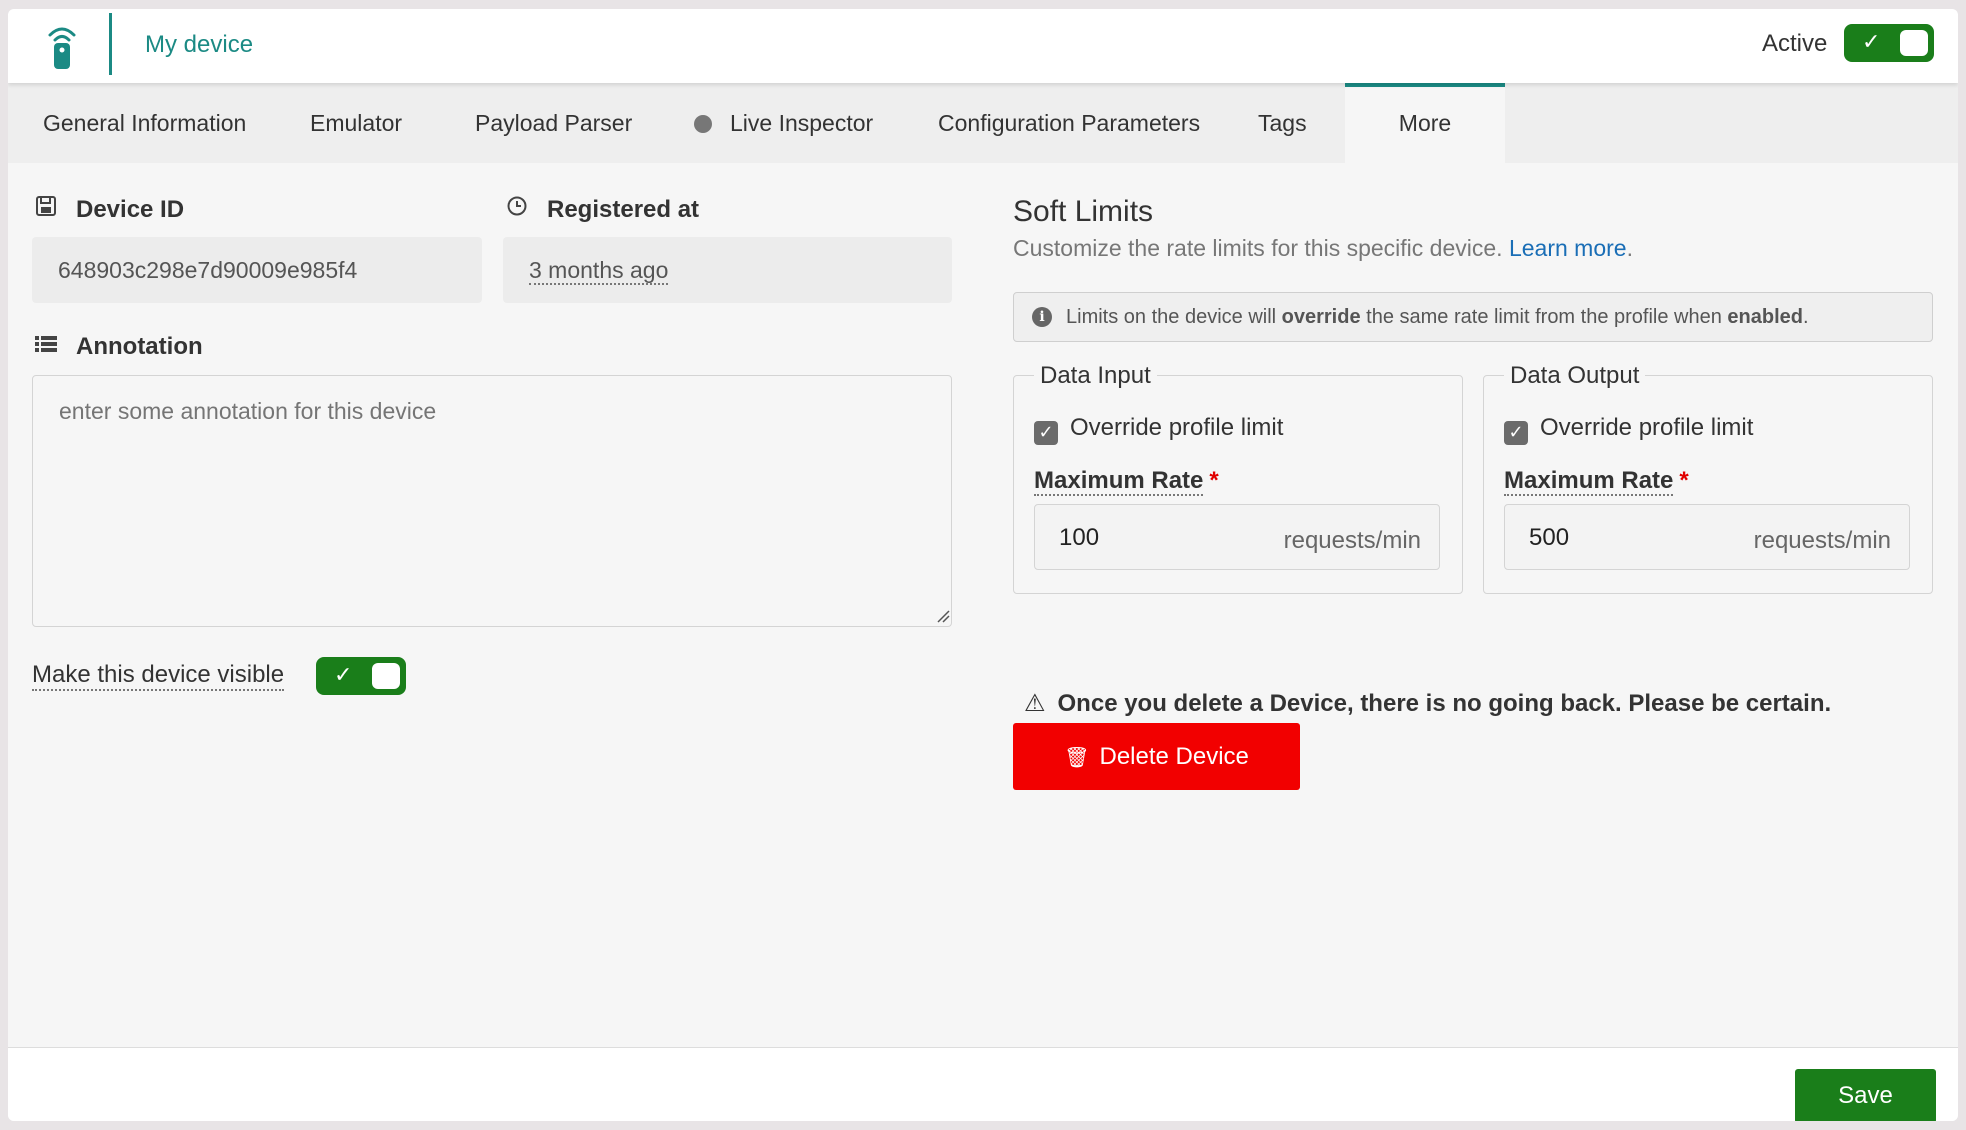  What do you see at coordinates (727, 270) in the screenshot?
I see `registered-at-field: 3 months ago` at bounding box center [727, 270].